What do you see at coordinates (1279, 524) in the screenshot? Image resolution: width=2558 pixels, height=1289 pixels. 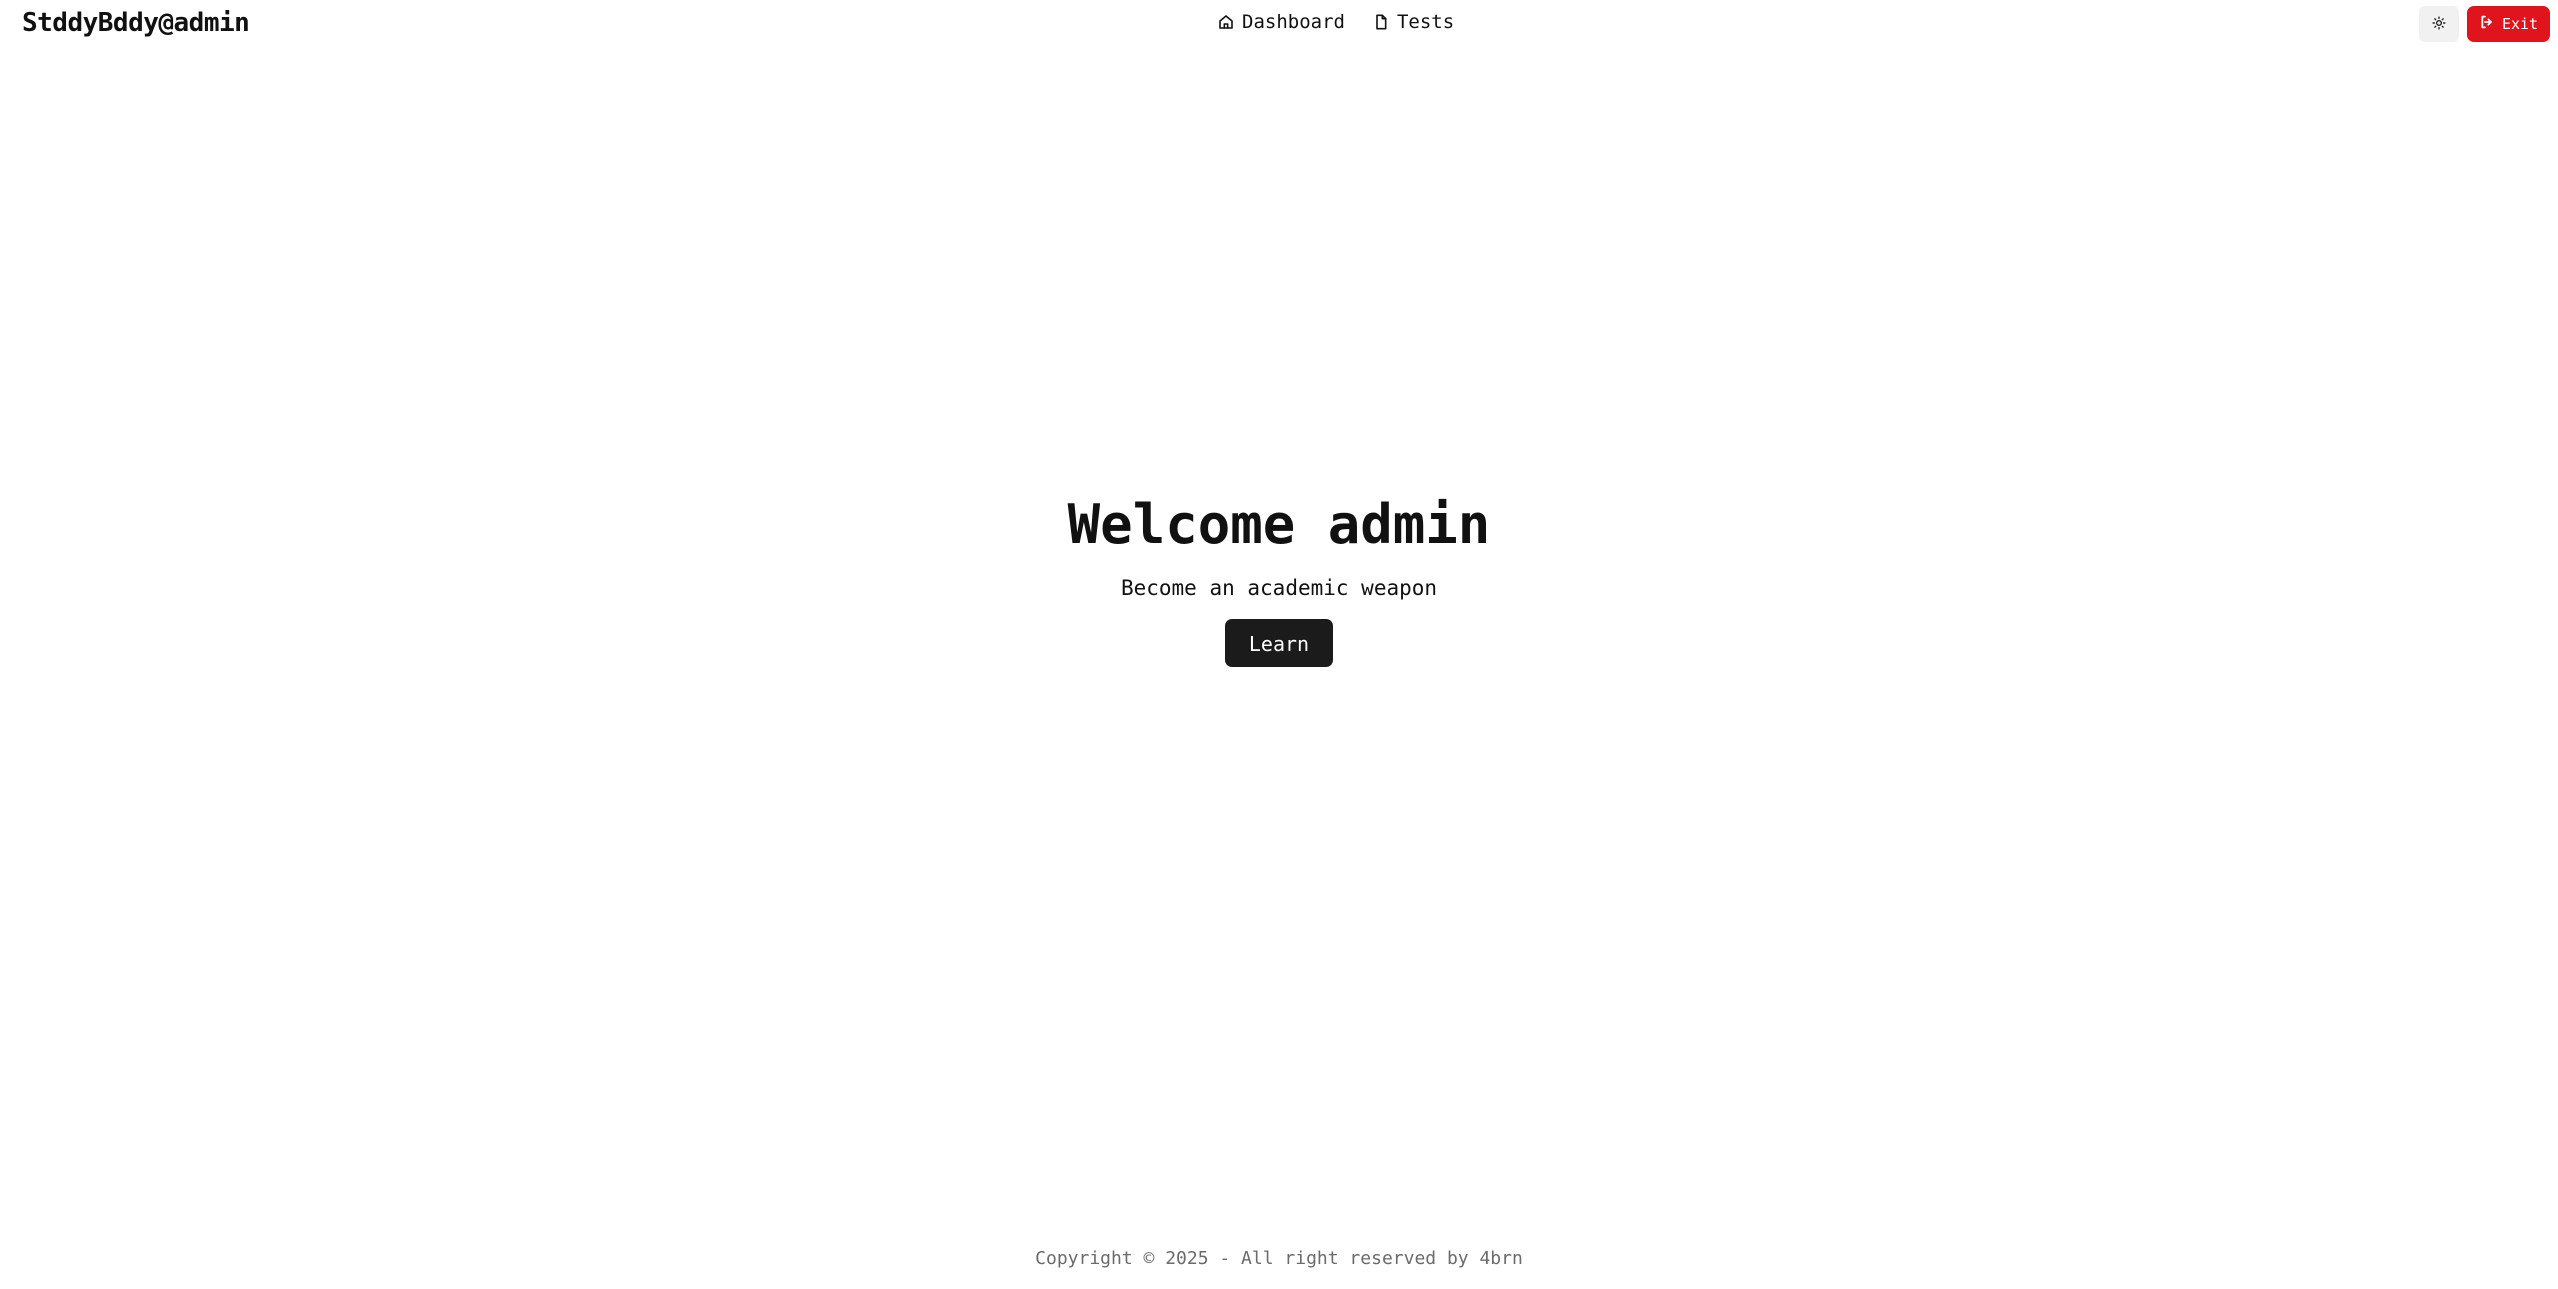 I see `hero-title: Welcome admin` at bounding box center [1279, 524].